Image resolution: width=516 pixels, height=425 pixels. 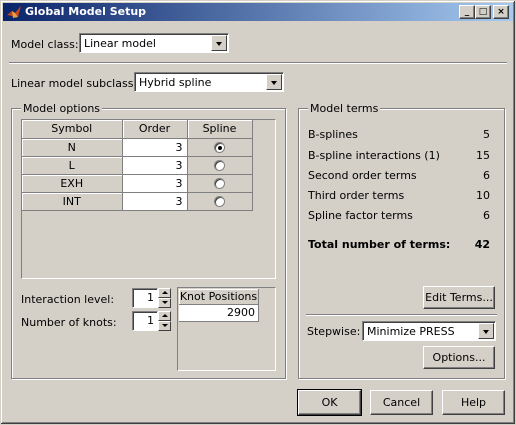 I want to click on column-header-spline: Spline, so click(x=220, y=129).